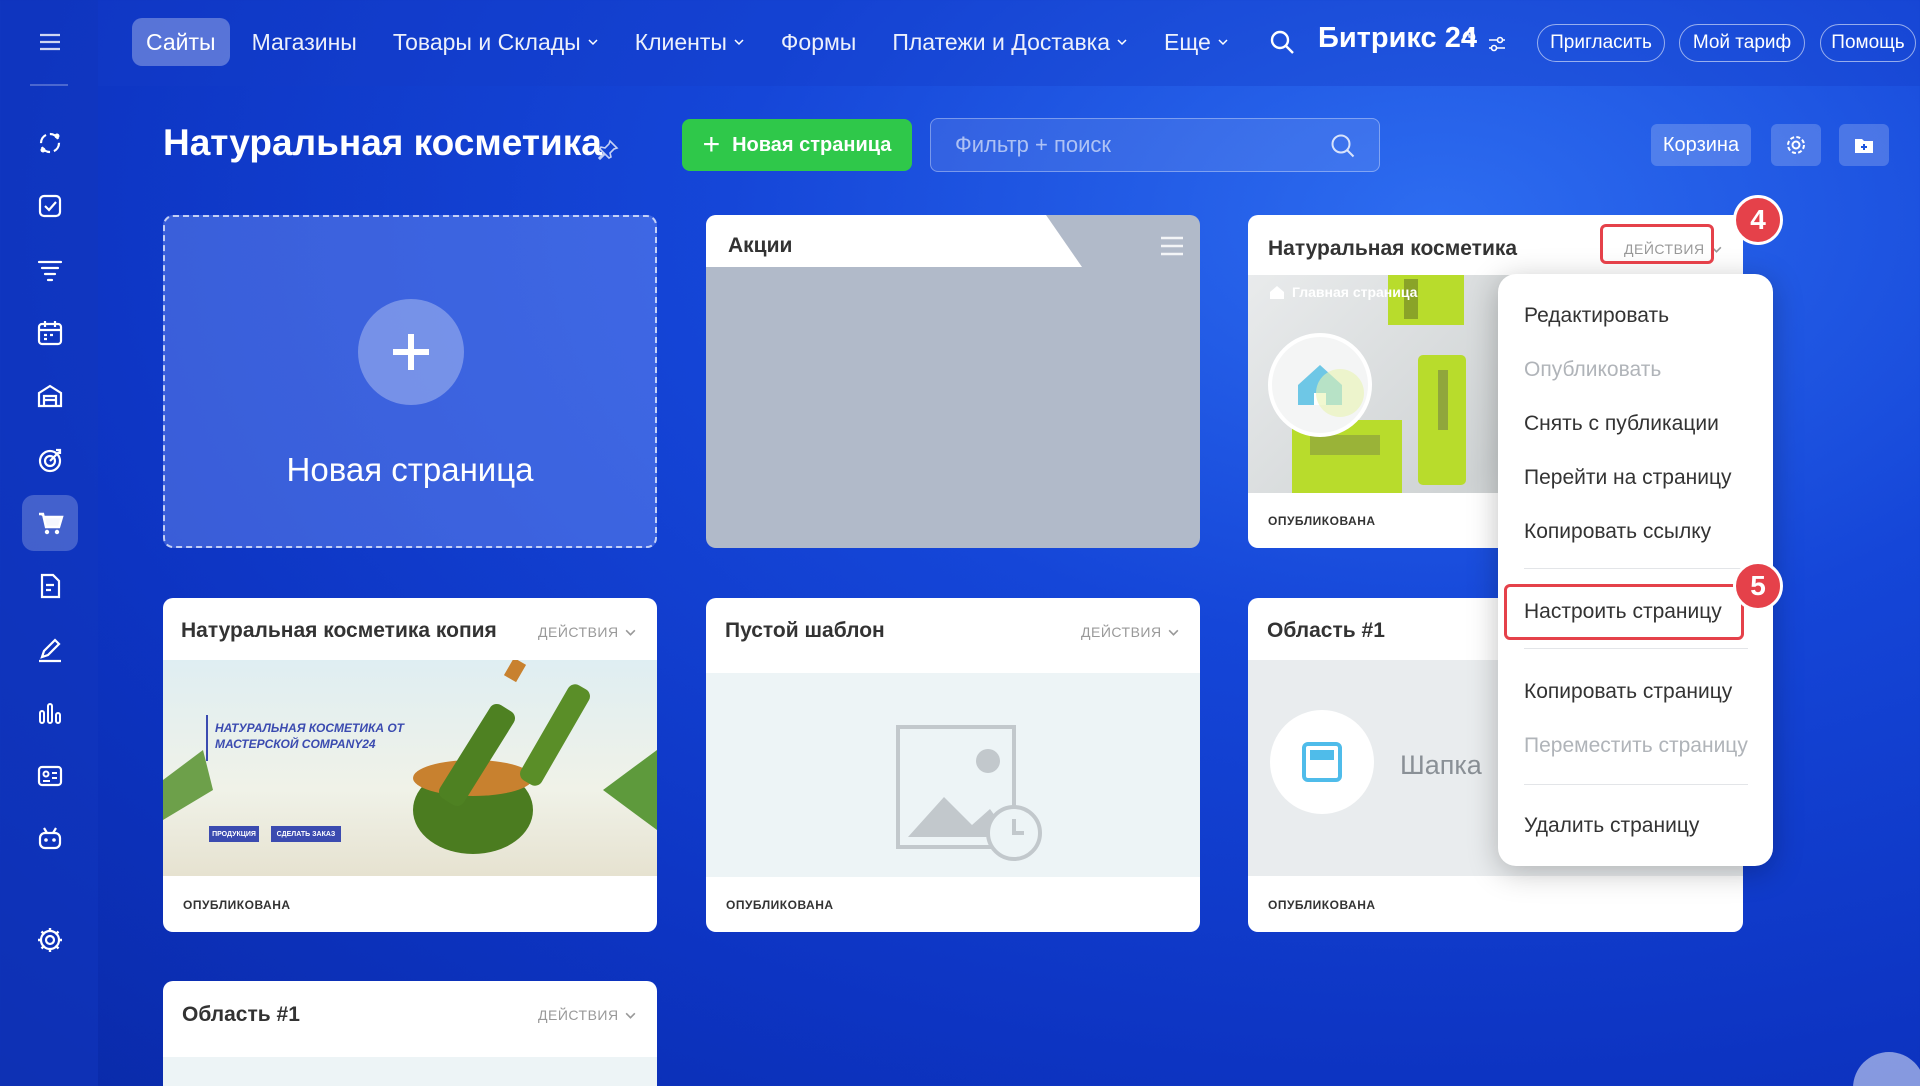  What do you see at coordinates (50, 713) in the screenshot?
I see `analytics-icon` at bounding box center [50, 713].